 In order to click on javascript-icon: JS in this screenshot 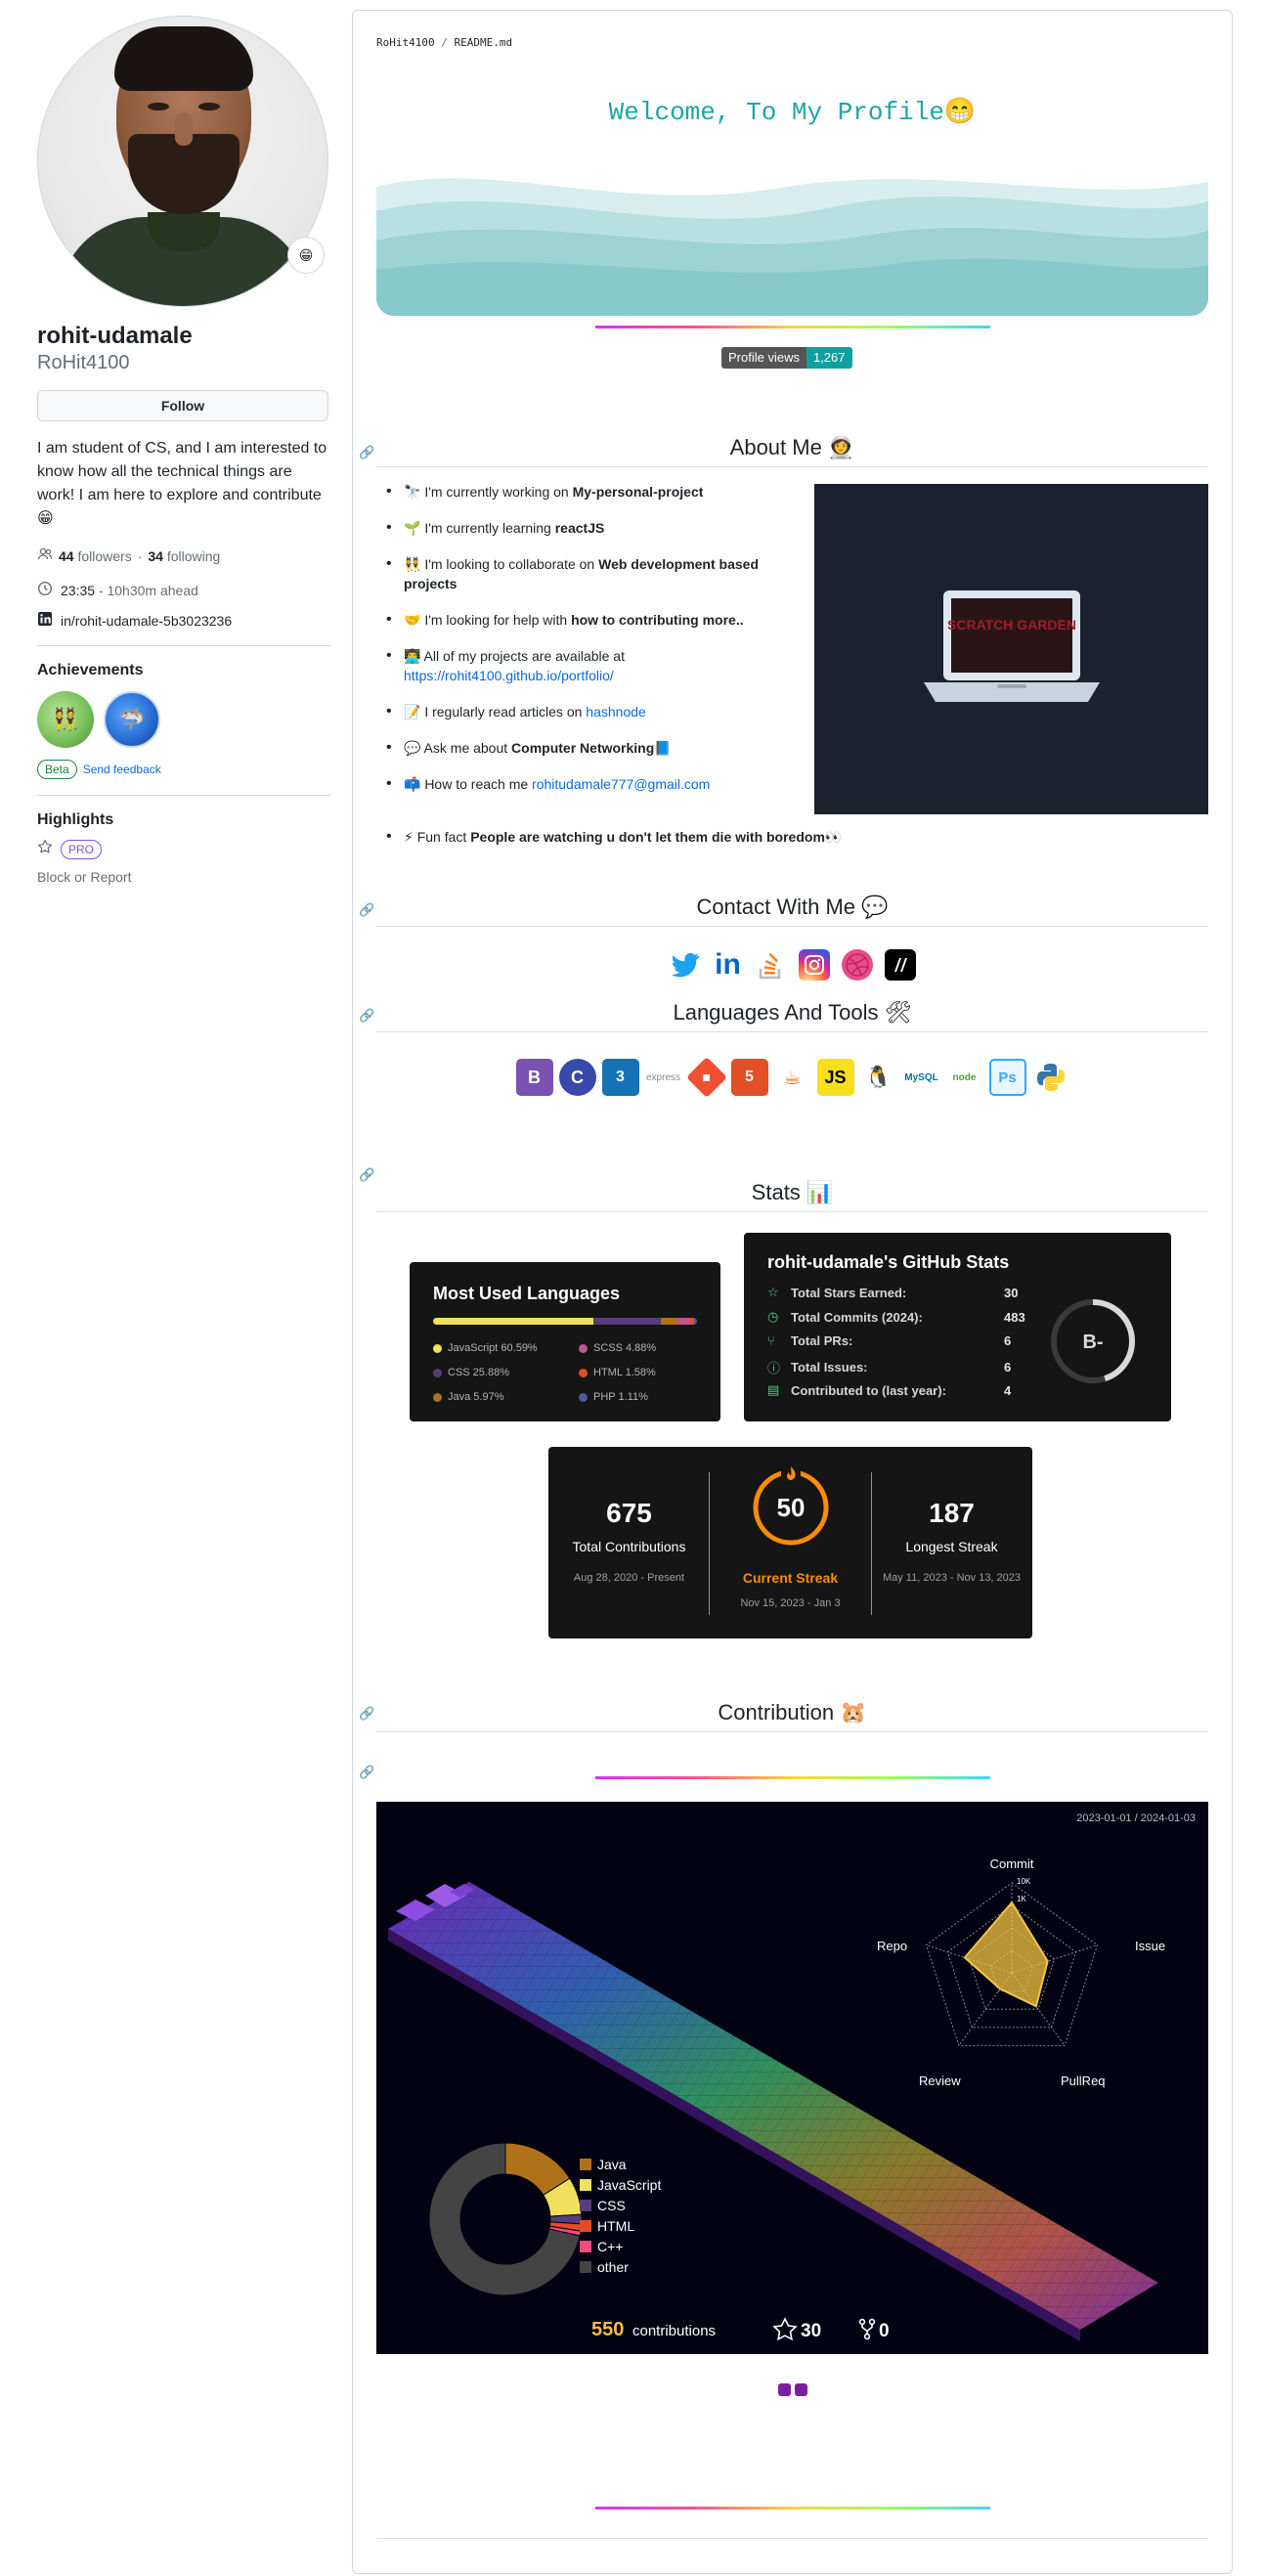, I will do `click(835, 1077)`.